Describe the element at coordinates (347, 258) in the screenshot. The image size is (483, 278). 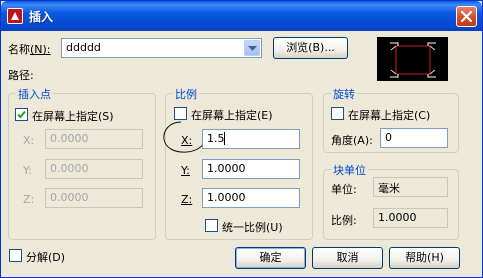
I see `cancel-button: 取消` at that location.